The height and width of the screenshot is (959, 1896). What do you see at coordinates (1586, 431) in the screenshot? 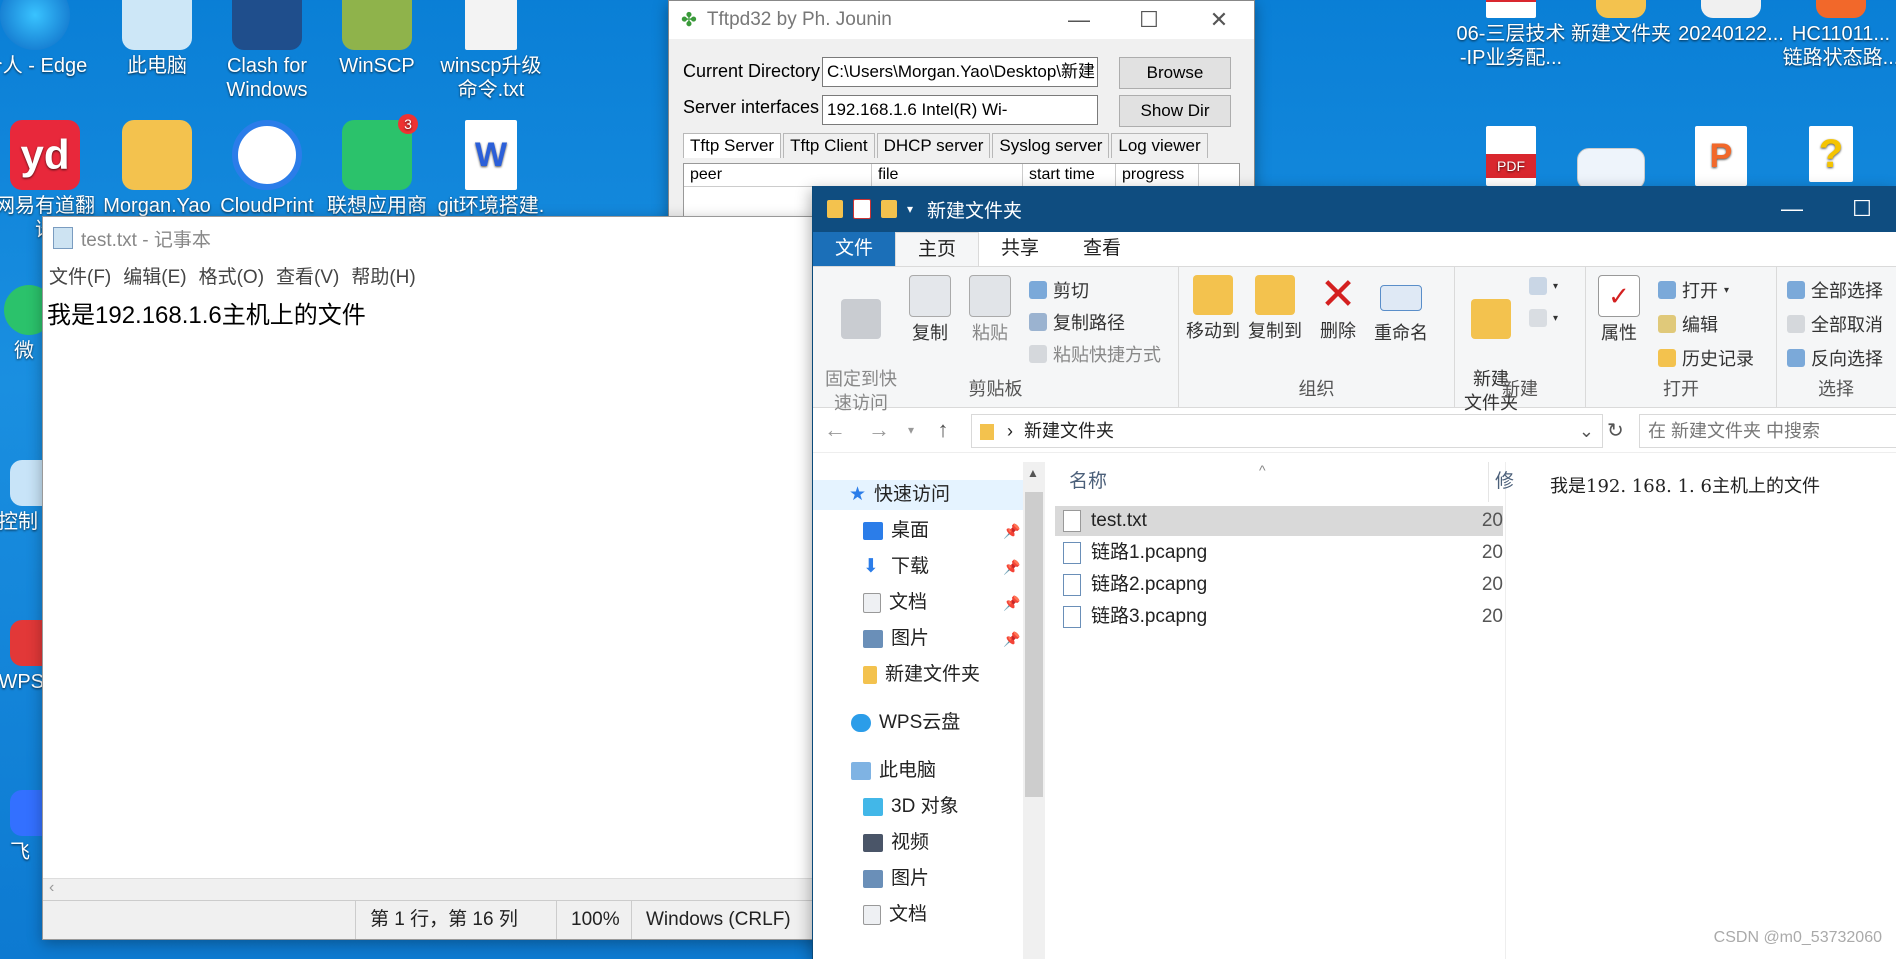
I see `address-dropdown-icon: ⌄` at bounding box center [1586, 431].